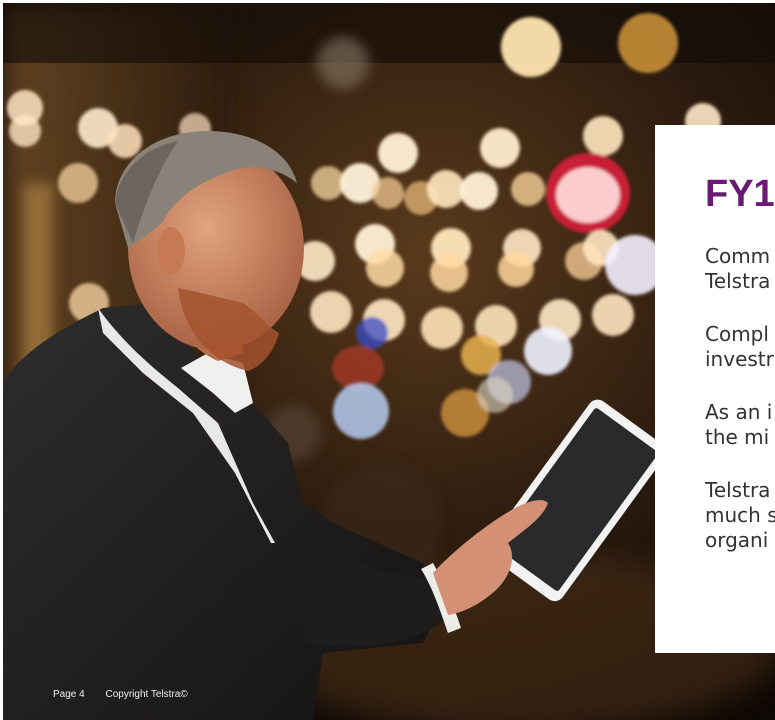 Image resolution: width=775 pixels, height=720 pixels. Describe the element at coordinates (740, 194) in the screenshot. I see `card-title: FY1` at that location.